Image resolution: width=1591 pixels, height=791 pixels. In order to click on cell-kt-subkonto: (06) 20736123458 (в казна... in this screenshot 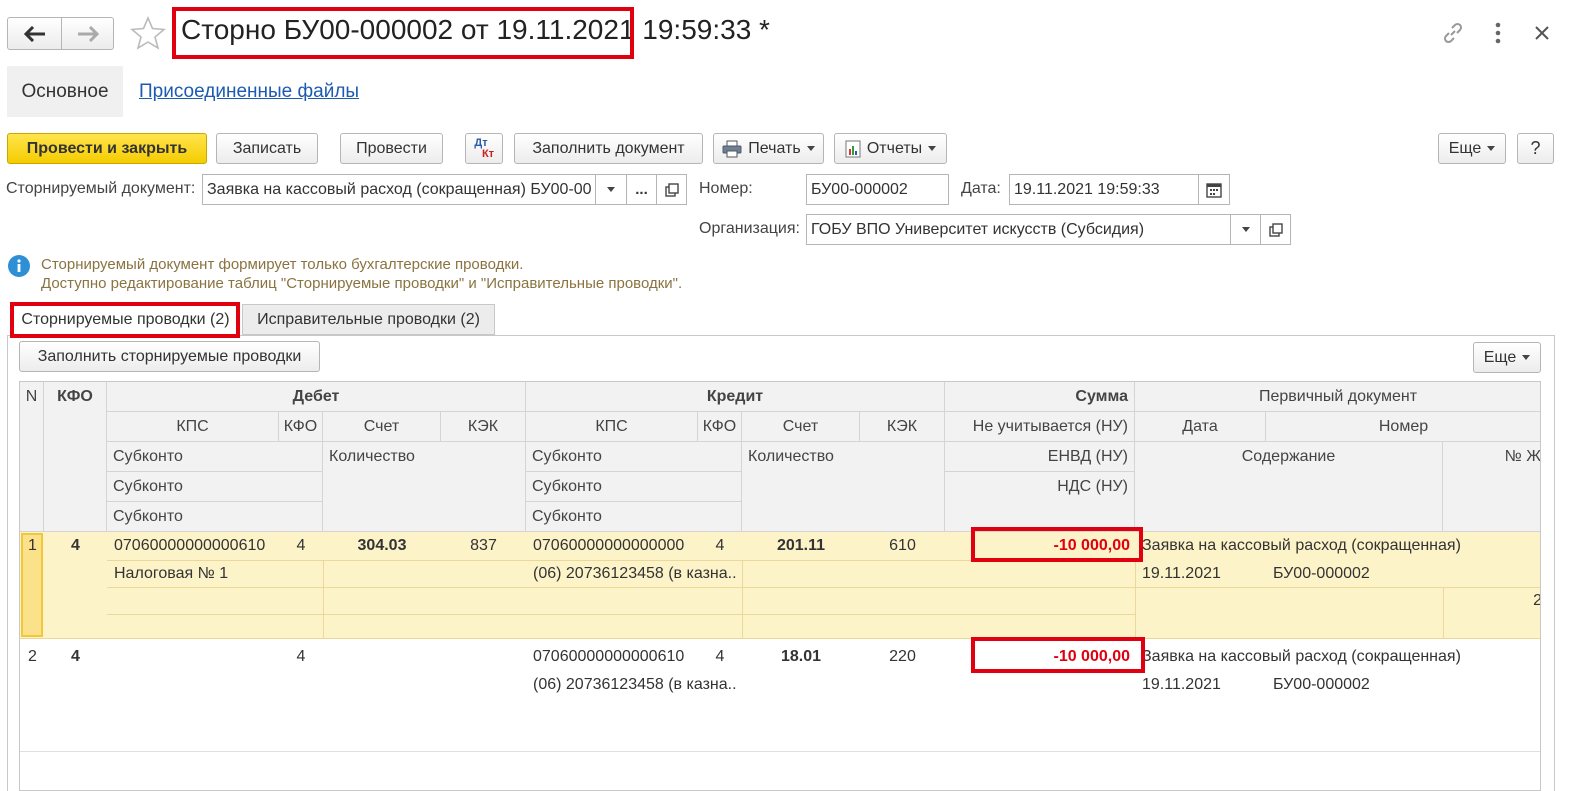, I will do `click(635, 684)`.